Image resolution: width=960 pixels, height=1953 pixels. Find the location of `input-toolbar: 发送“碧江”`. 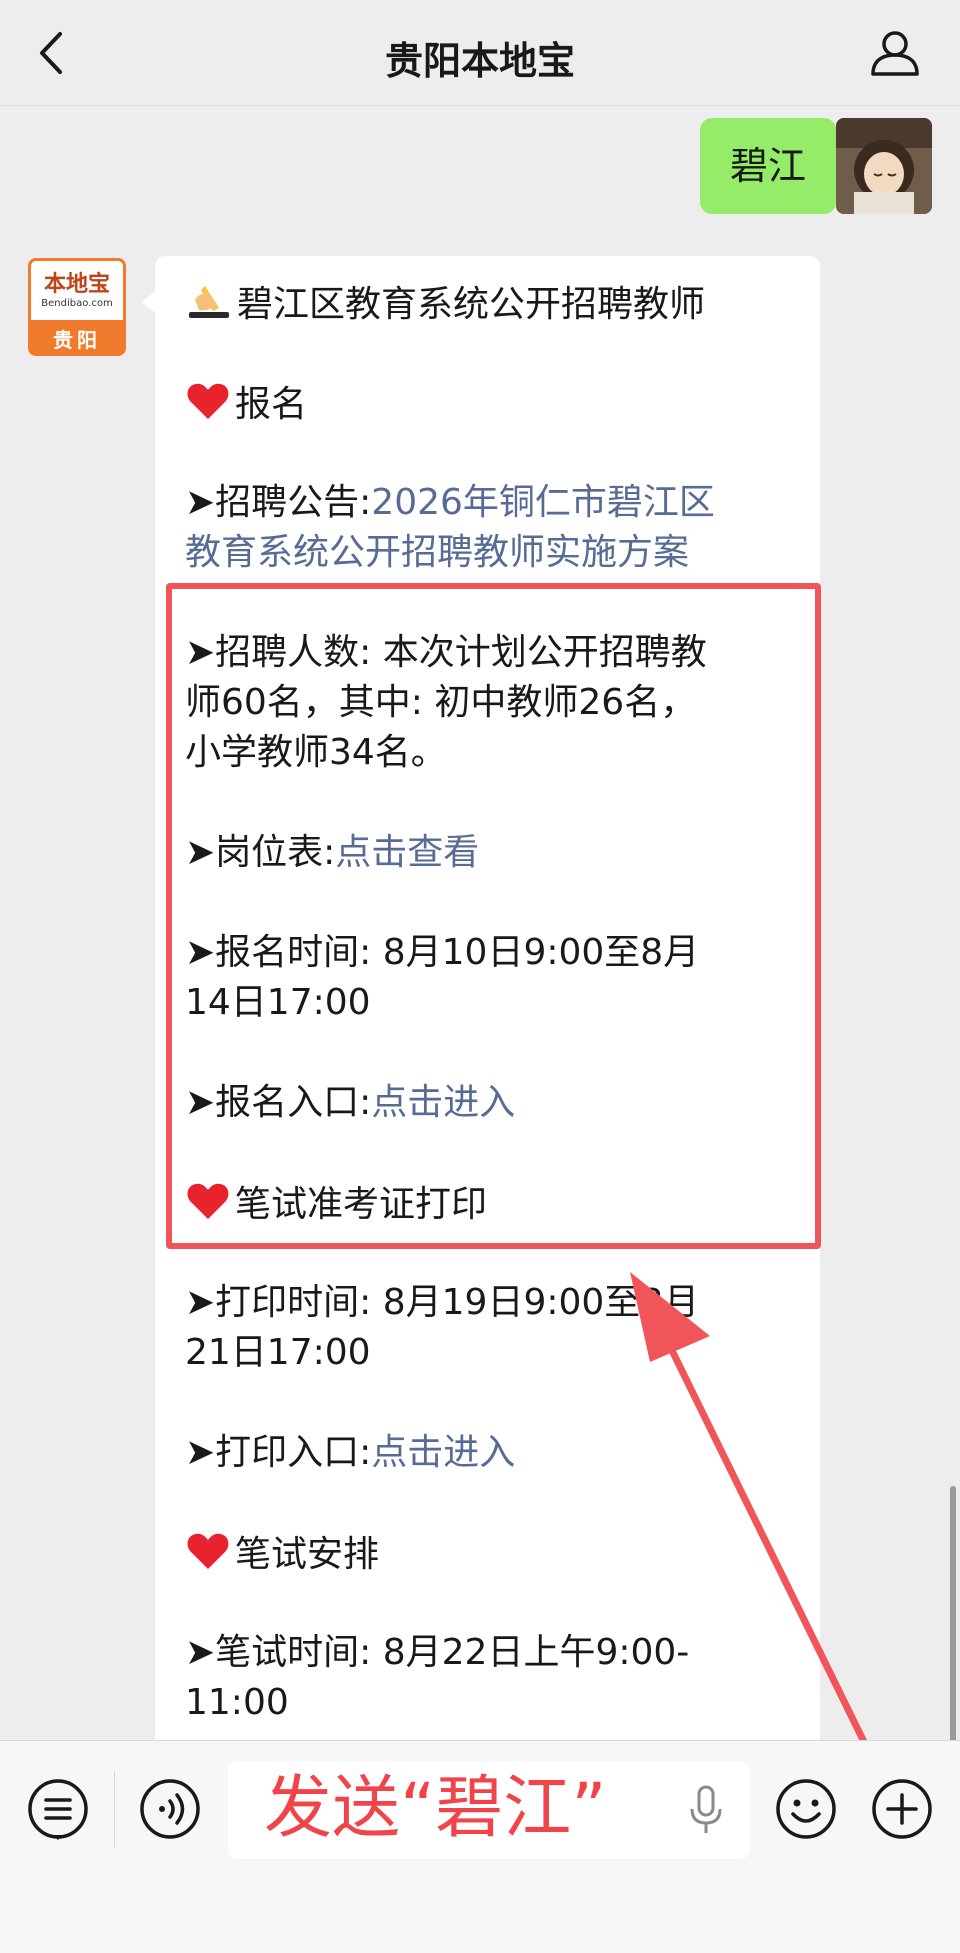

input-toolbar: 发送“碧江” is located at coordinates (480, 1846).